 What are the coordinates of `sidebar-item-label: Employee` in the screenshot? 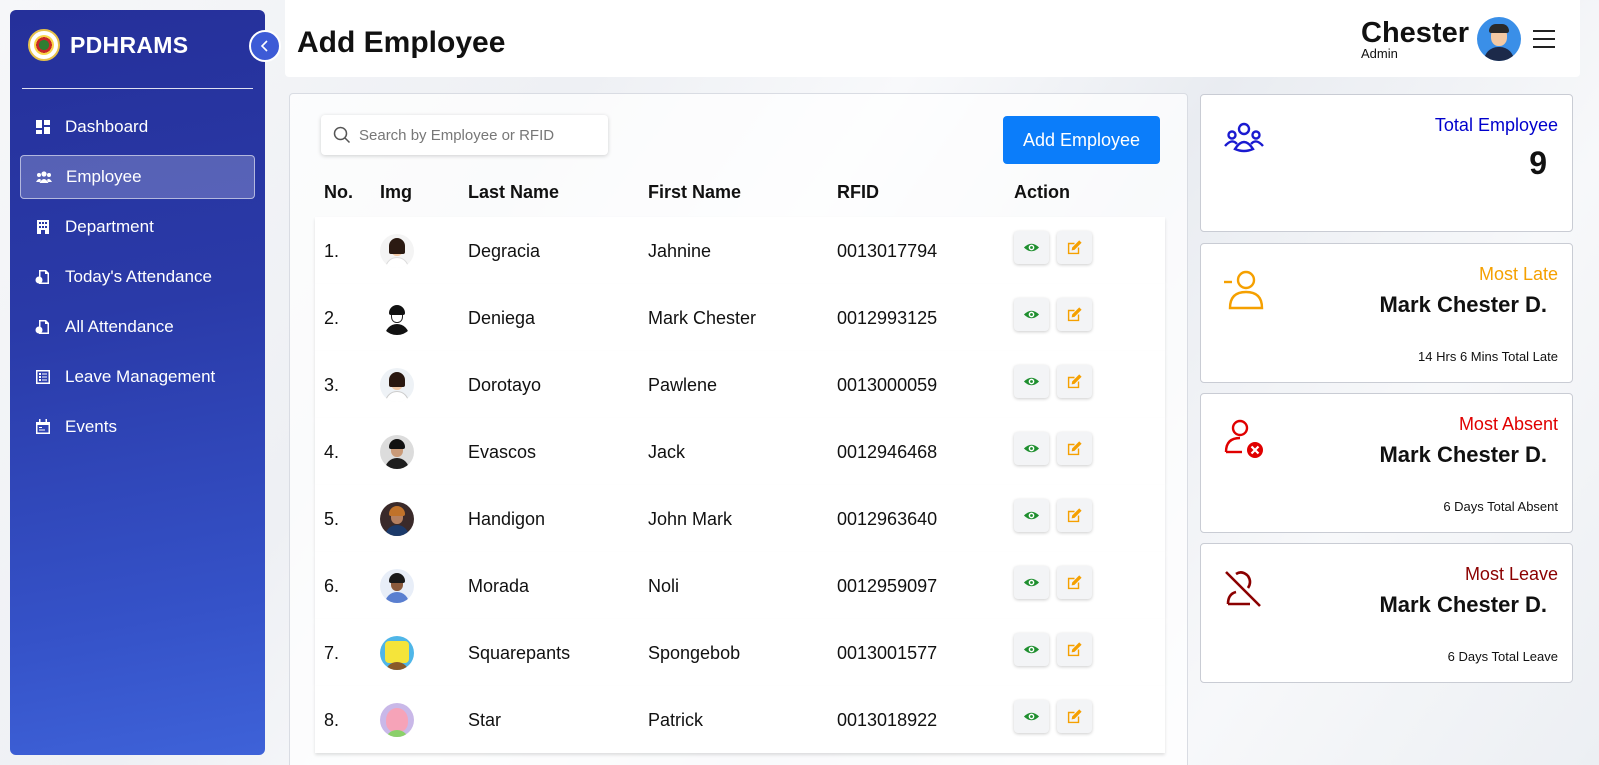 It's located at (104, 176).